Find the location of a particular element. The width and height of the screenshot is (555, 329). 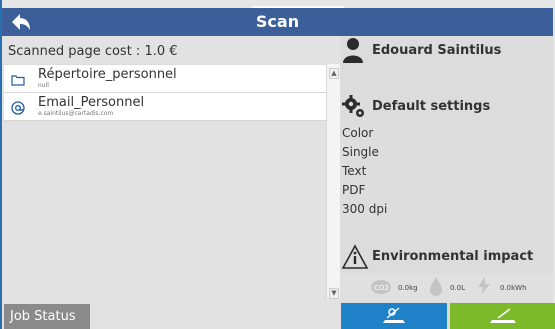

setting-sides: Single is located at coordinates (360, 152).